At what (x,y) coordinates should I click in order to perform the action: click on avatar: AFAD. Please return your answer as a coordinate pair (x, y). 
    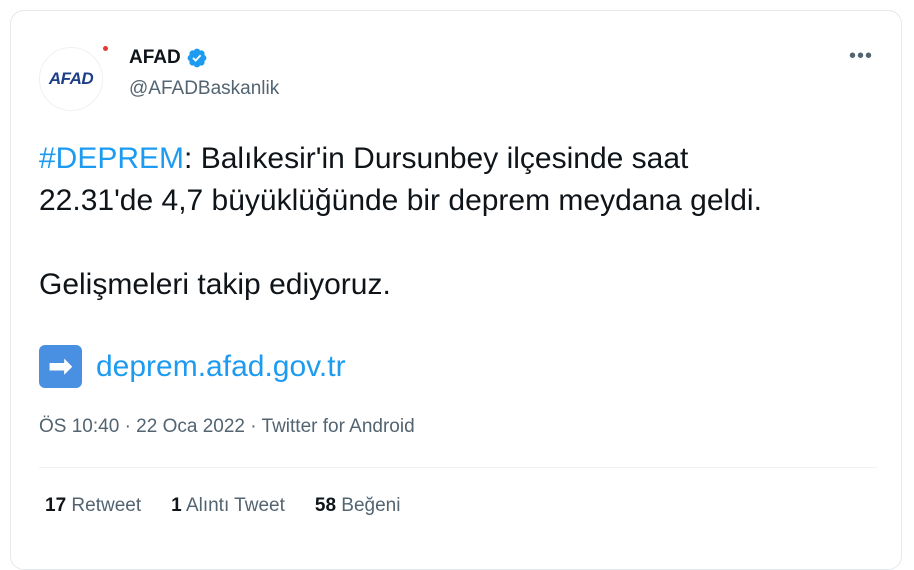
    Looking at the image, I should click on (73, 78).